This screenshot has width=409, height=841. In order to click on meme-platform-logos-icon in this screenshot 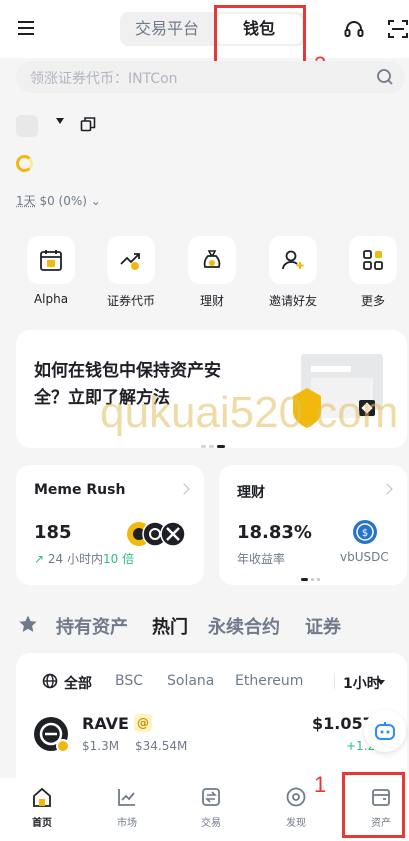, I will do `click(156, 534)`.